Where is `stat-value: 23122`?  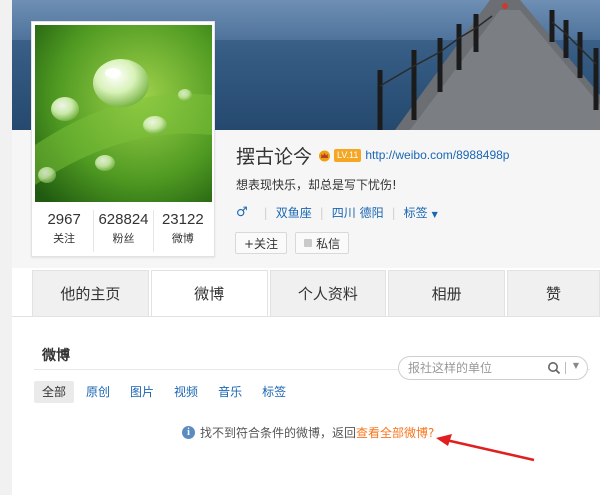 stat-value: 23122 is located at coordinates (182, 219).